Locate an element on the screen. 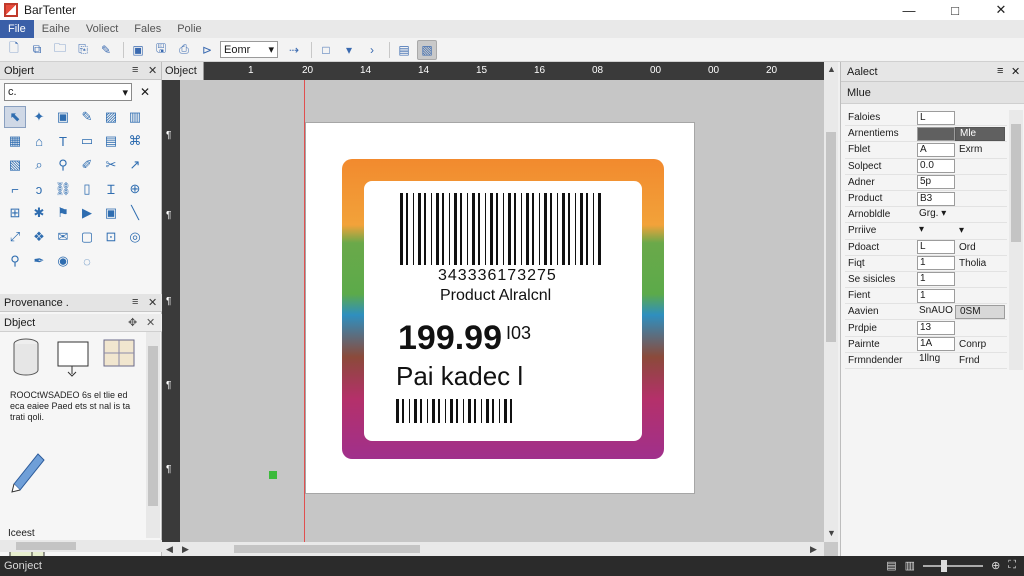 The image size is (1024, 576). open-folder-icon: 🗀 is located at coordinates (60, 50).